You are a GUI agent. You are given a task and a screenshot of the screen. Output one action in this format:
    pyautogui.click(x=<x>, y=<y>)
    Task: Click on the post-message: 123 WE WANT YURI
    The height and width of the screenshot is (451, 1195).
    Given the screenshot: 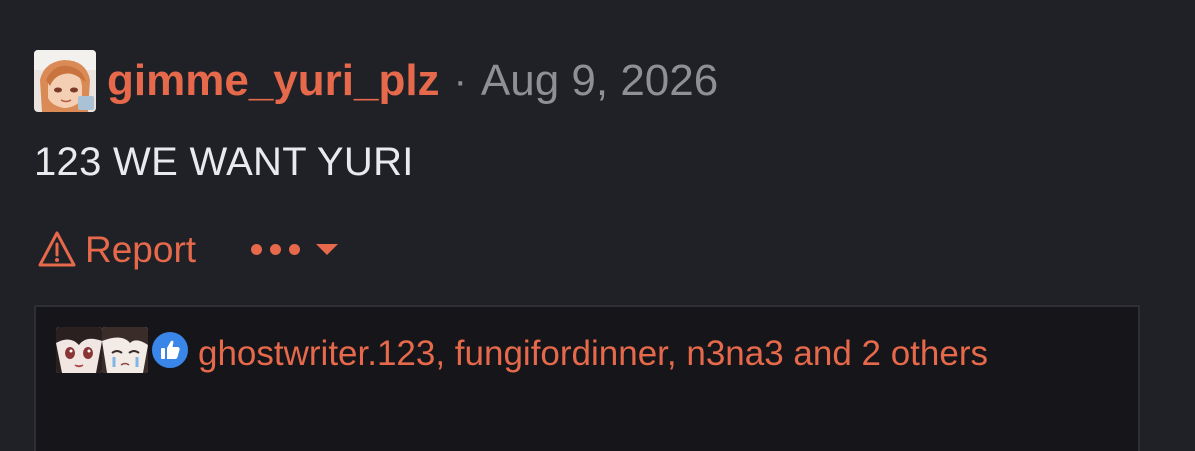 What is the action you would take?
    pyautogui.click(x=224, y=162)
    